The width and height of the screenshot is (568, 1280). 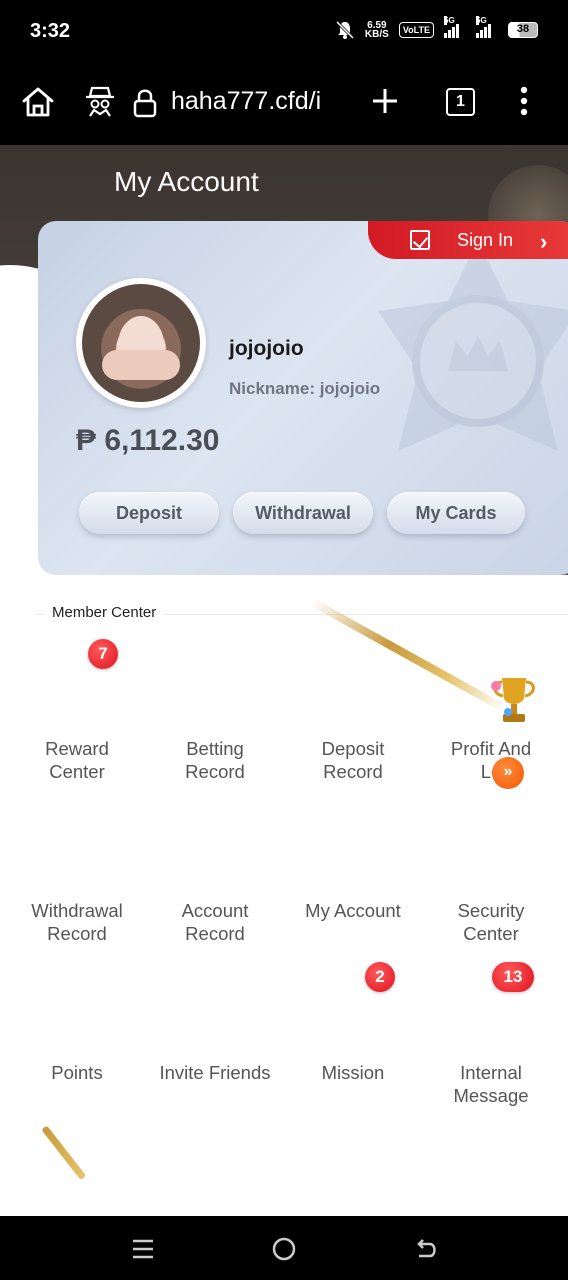 What do you see at coordinates (385, 101) in the screenshot?
I see `plus-icon` at bounding box center [385, 101].